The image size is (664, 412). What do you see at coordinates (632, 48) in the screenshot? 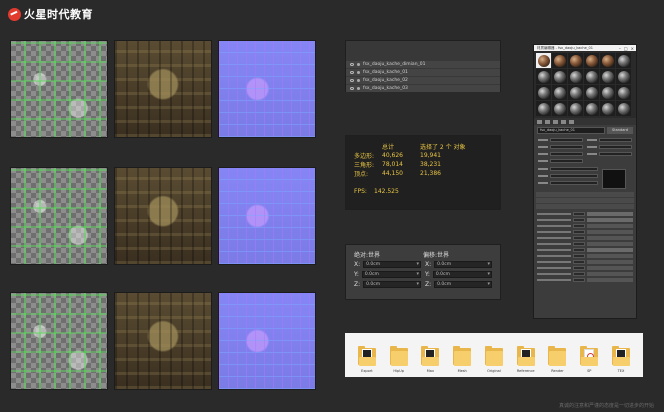
I see `close-icon: ×` at bounding box center [632, 48].